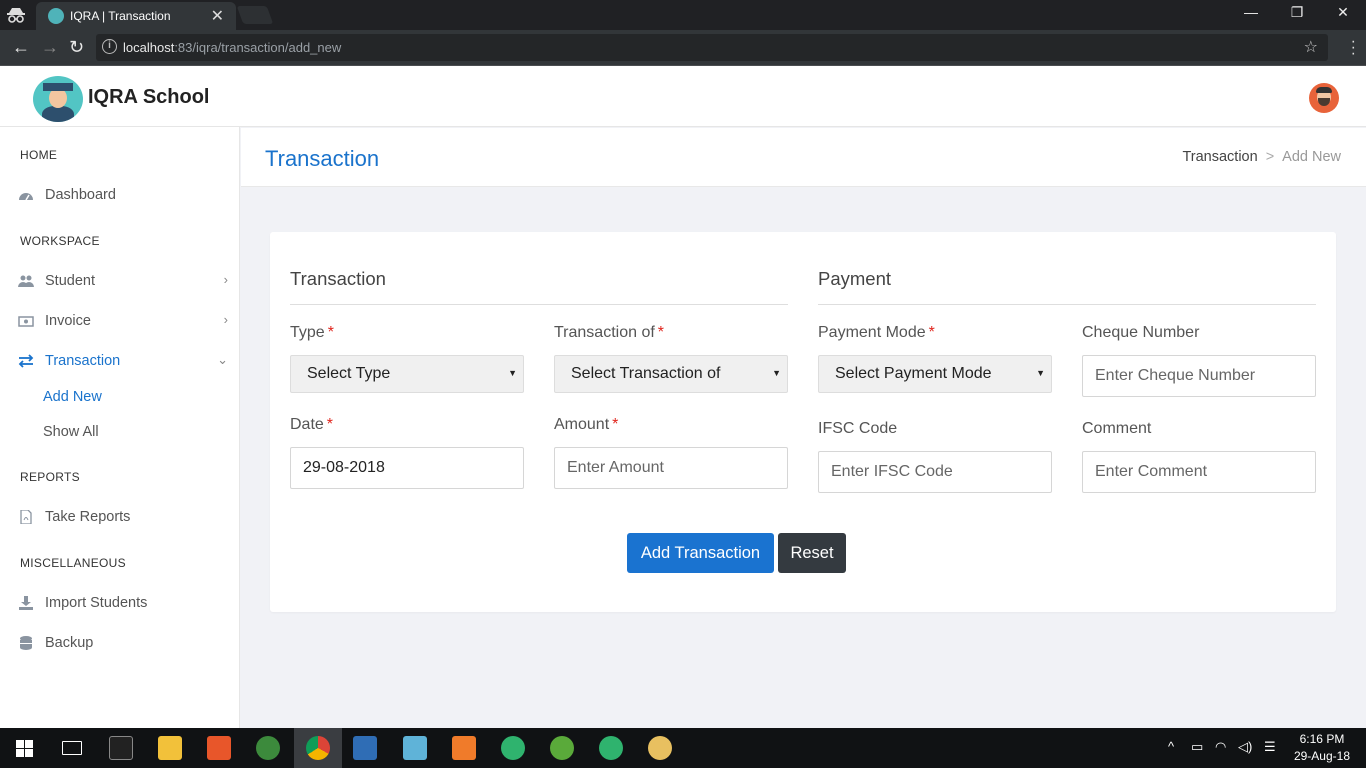 The image size is (1366, 768). What do you see at coordinates (120, 518) in the screenshot?
I see `sidebar-item-take-reports: Take Reports` at bounding box center [120, 518].